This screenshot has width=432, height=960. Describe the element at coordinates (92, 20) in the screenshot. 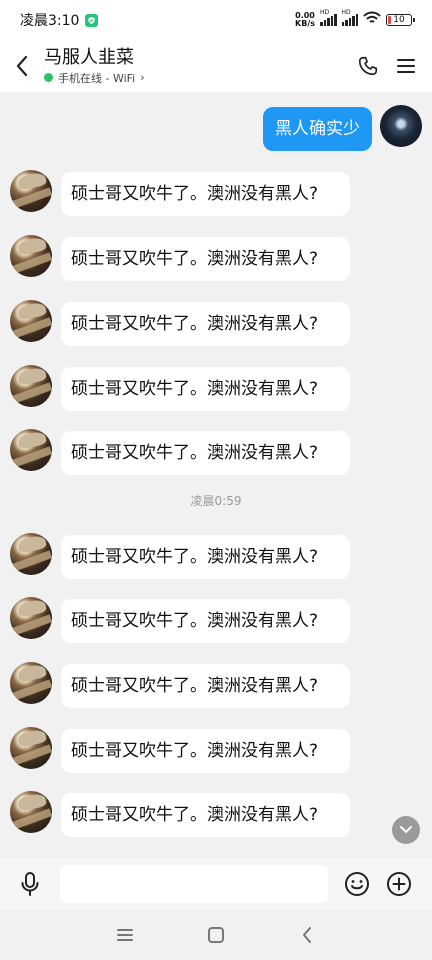

I see `shield-icon` at that location.